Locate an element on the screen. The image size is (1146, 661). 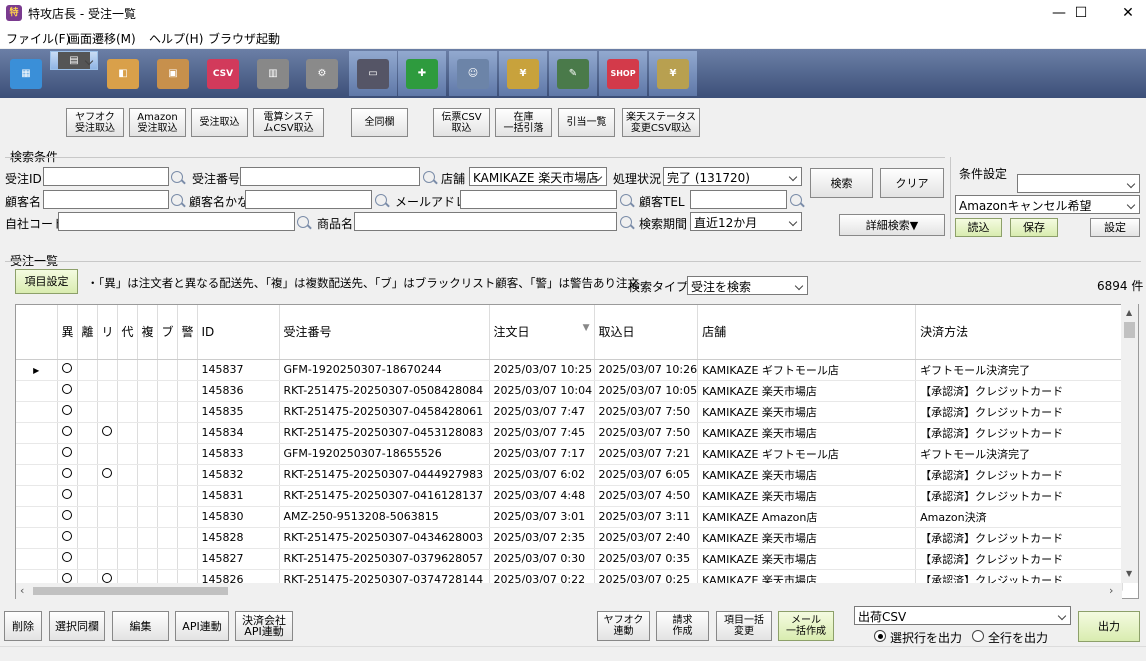
customer-tel-input is located at coordinates (738, 199).